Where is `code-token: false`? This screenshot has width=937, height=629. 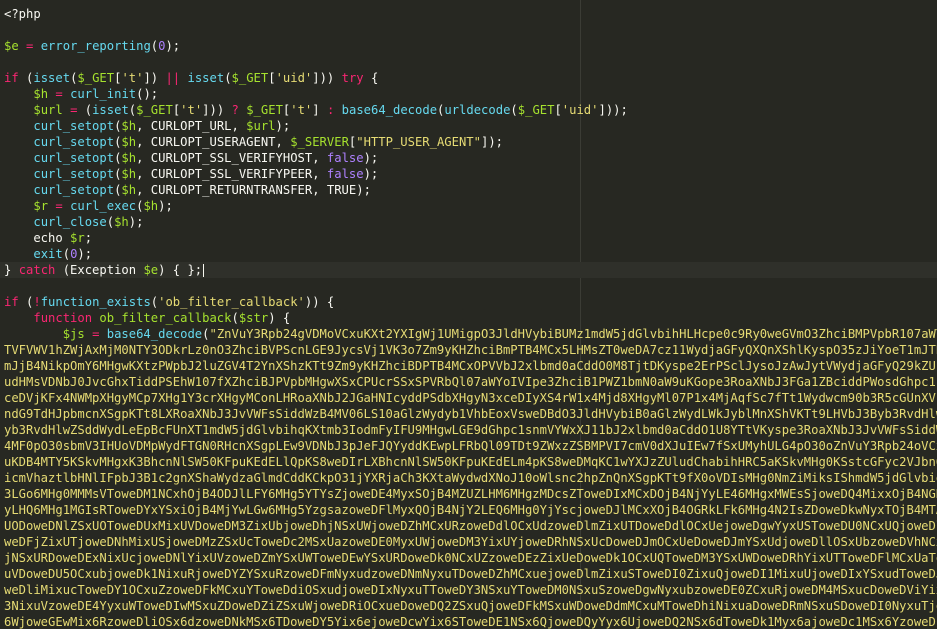
code-token: false is located at coordinates (345, 174).